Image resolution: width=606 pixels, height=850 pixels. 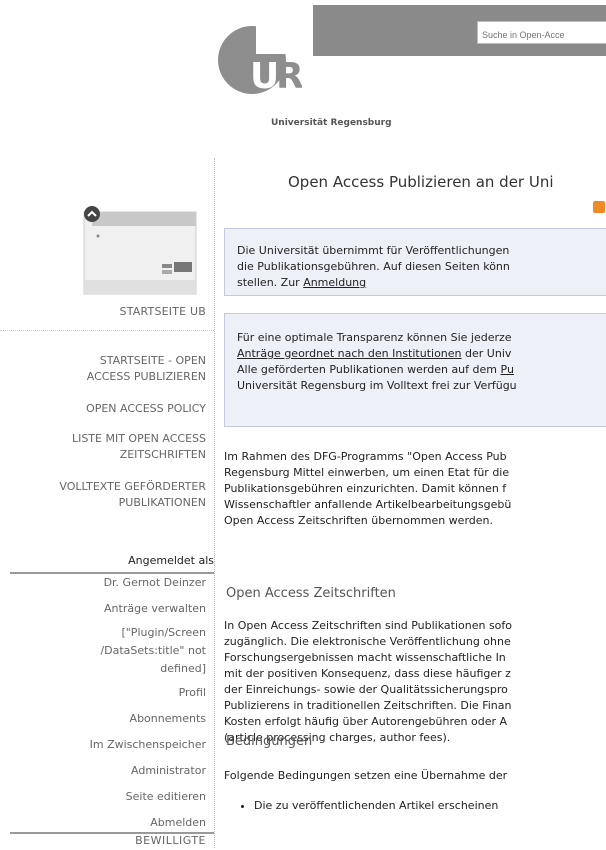 I want to click on page-title: Open Access Publizieren an der Uni, so click(x=421, y=182).